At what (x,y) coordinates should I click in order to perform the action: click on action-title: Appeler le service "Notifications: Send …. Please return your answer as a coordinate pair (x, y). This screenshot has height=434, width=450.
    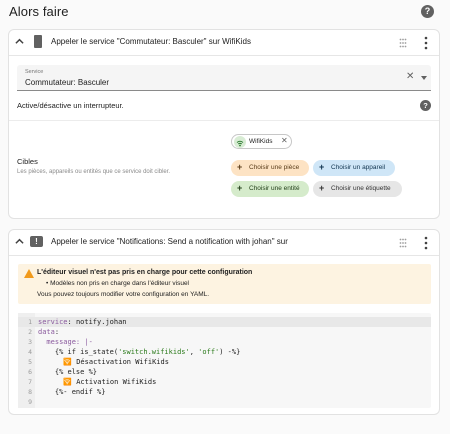
    Looking at the image, I should click on (169, 241).